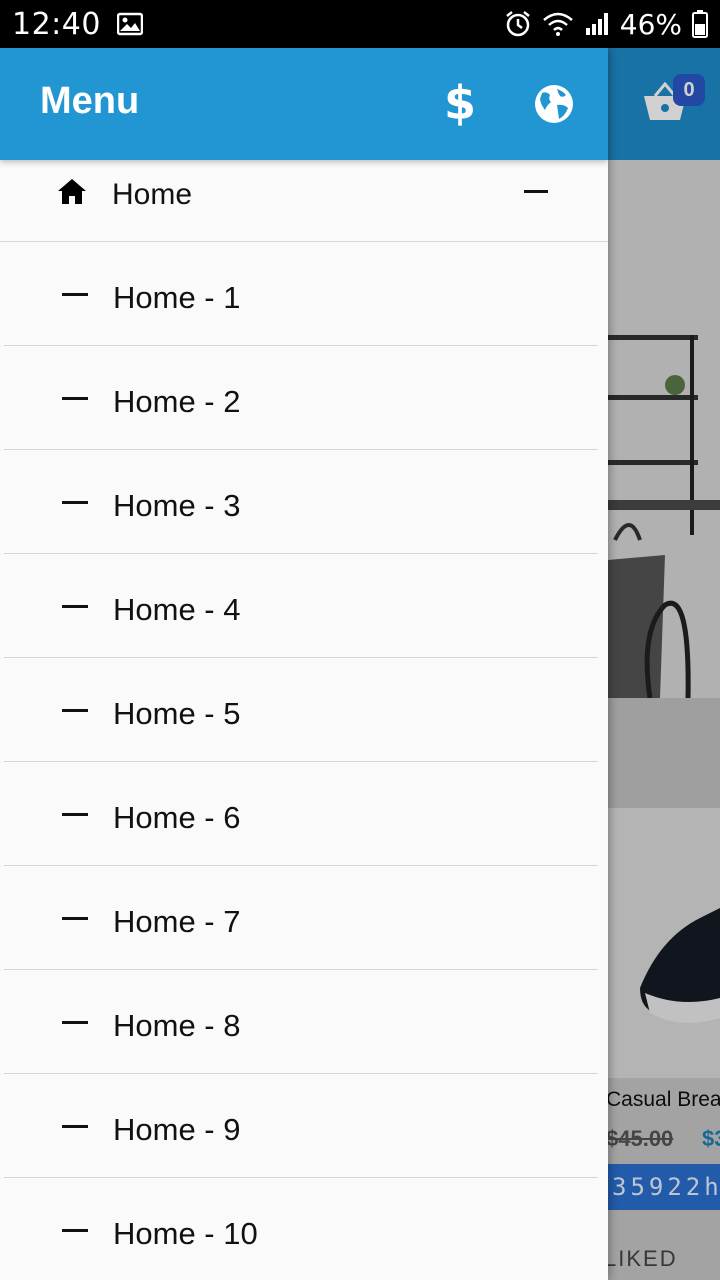 This screenshot has height=1280, width=720. I want to click on submenu-item-label: Home - 4, so click(177, 609).